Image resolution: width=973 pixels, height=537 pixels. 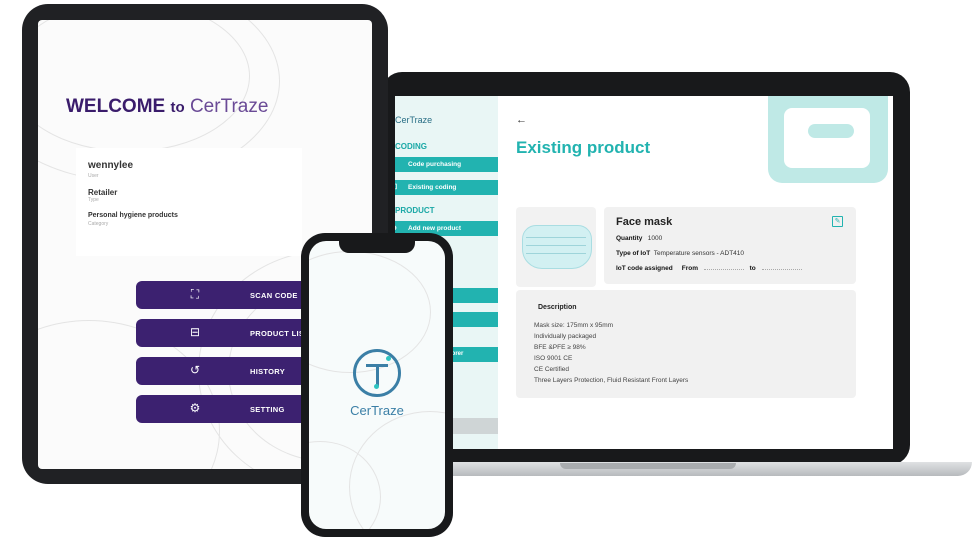 What do you see at coordinates (565, 336) in the screenshot?
I see `description-line: Individually packaged` at bounding box center [565, 336].